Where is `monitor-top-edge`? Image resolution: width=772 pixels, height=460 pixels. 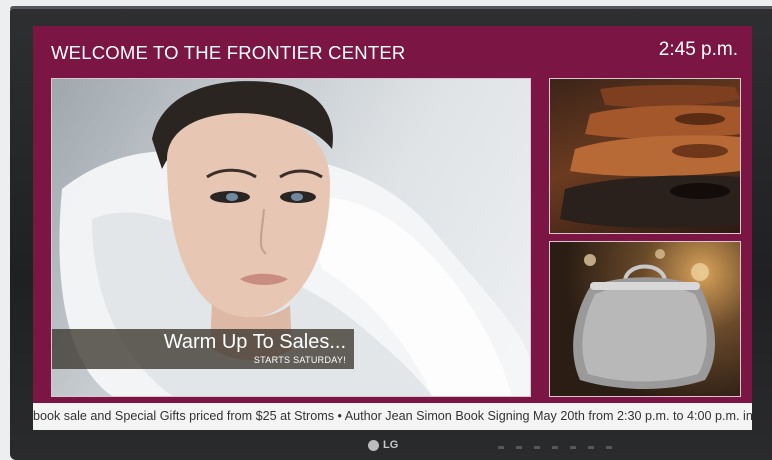 monitor-top-edge is located at coordinates (391, 7).